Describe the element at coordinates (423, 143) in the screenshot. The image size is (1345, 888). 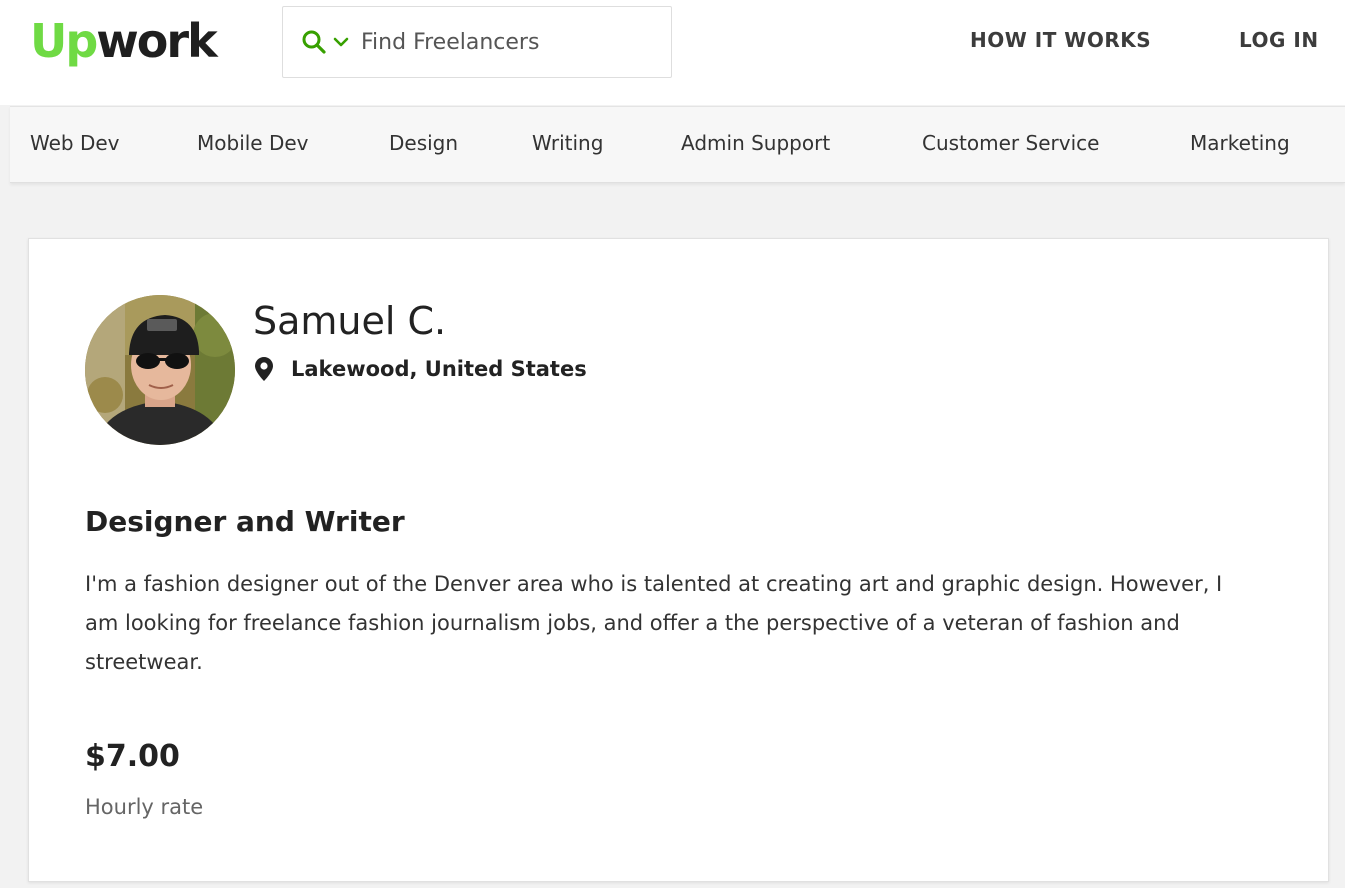
I see `category-design: Design` at that location.